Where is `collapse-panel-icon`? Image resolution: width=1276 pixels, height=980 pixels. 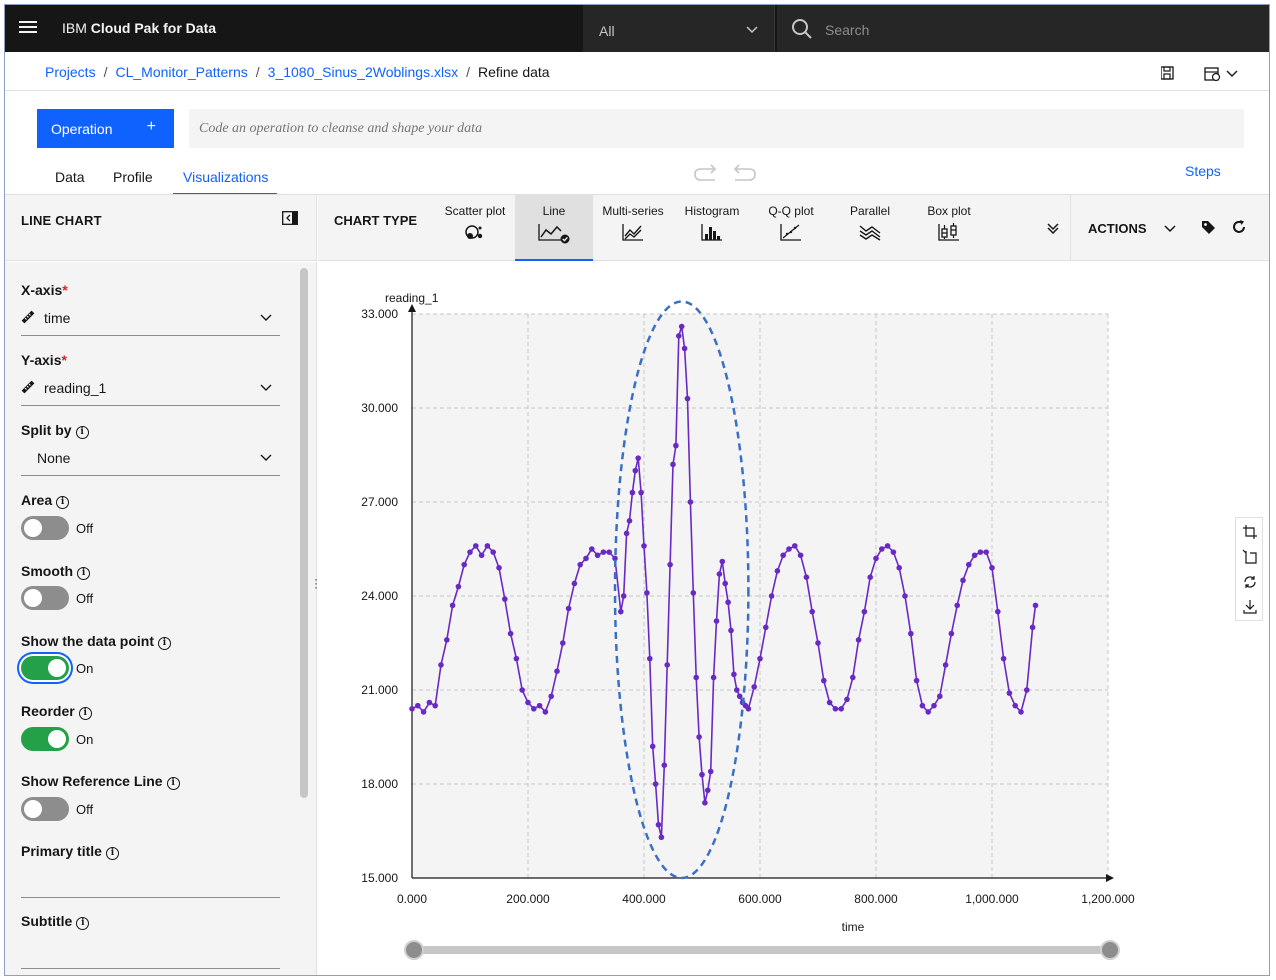
collapse-panel-icon is located at coordinates (290, 218).